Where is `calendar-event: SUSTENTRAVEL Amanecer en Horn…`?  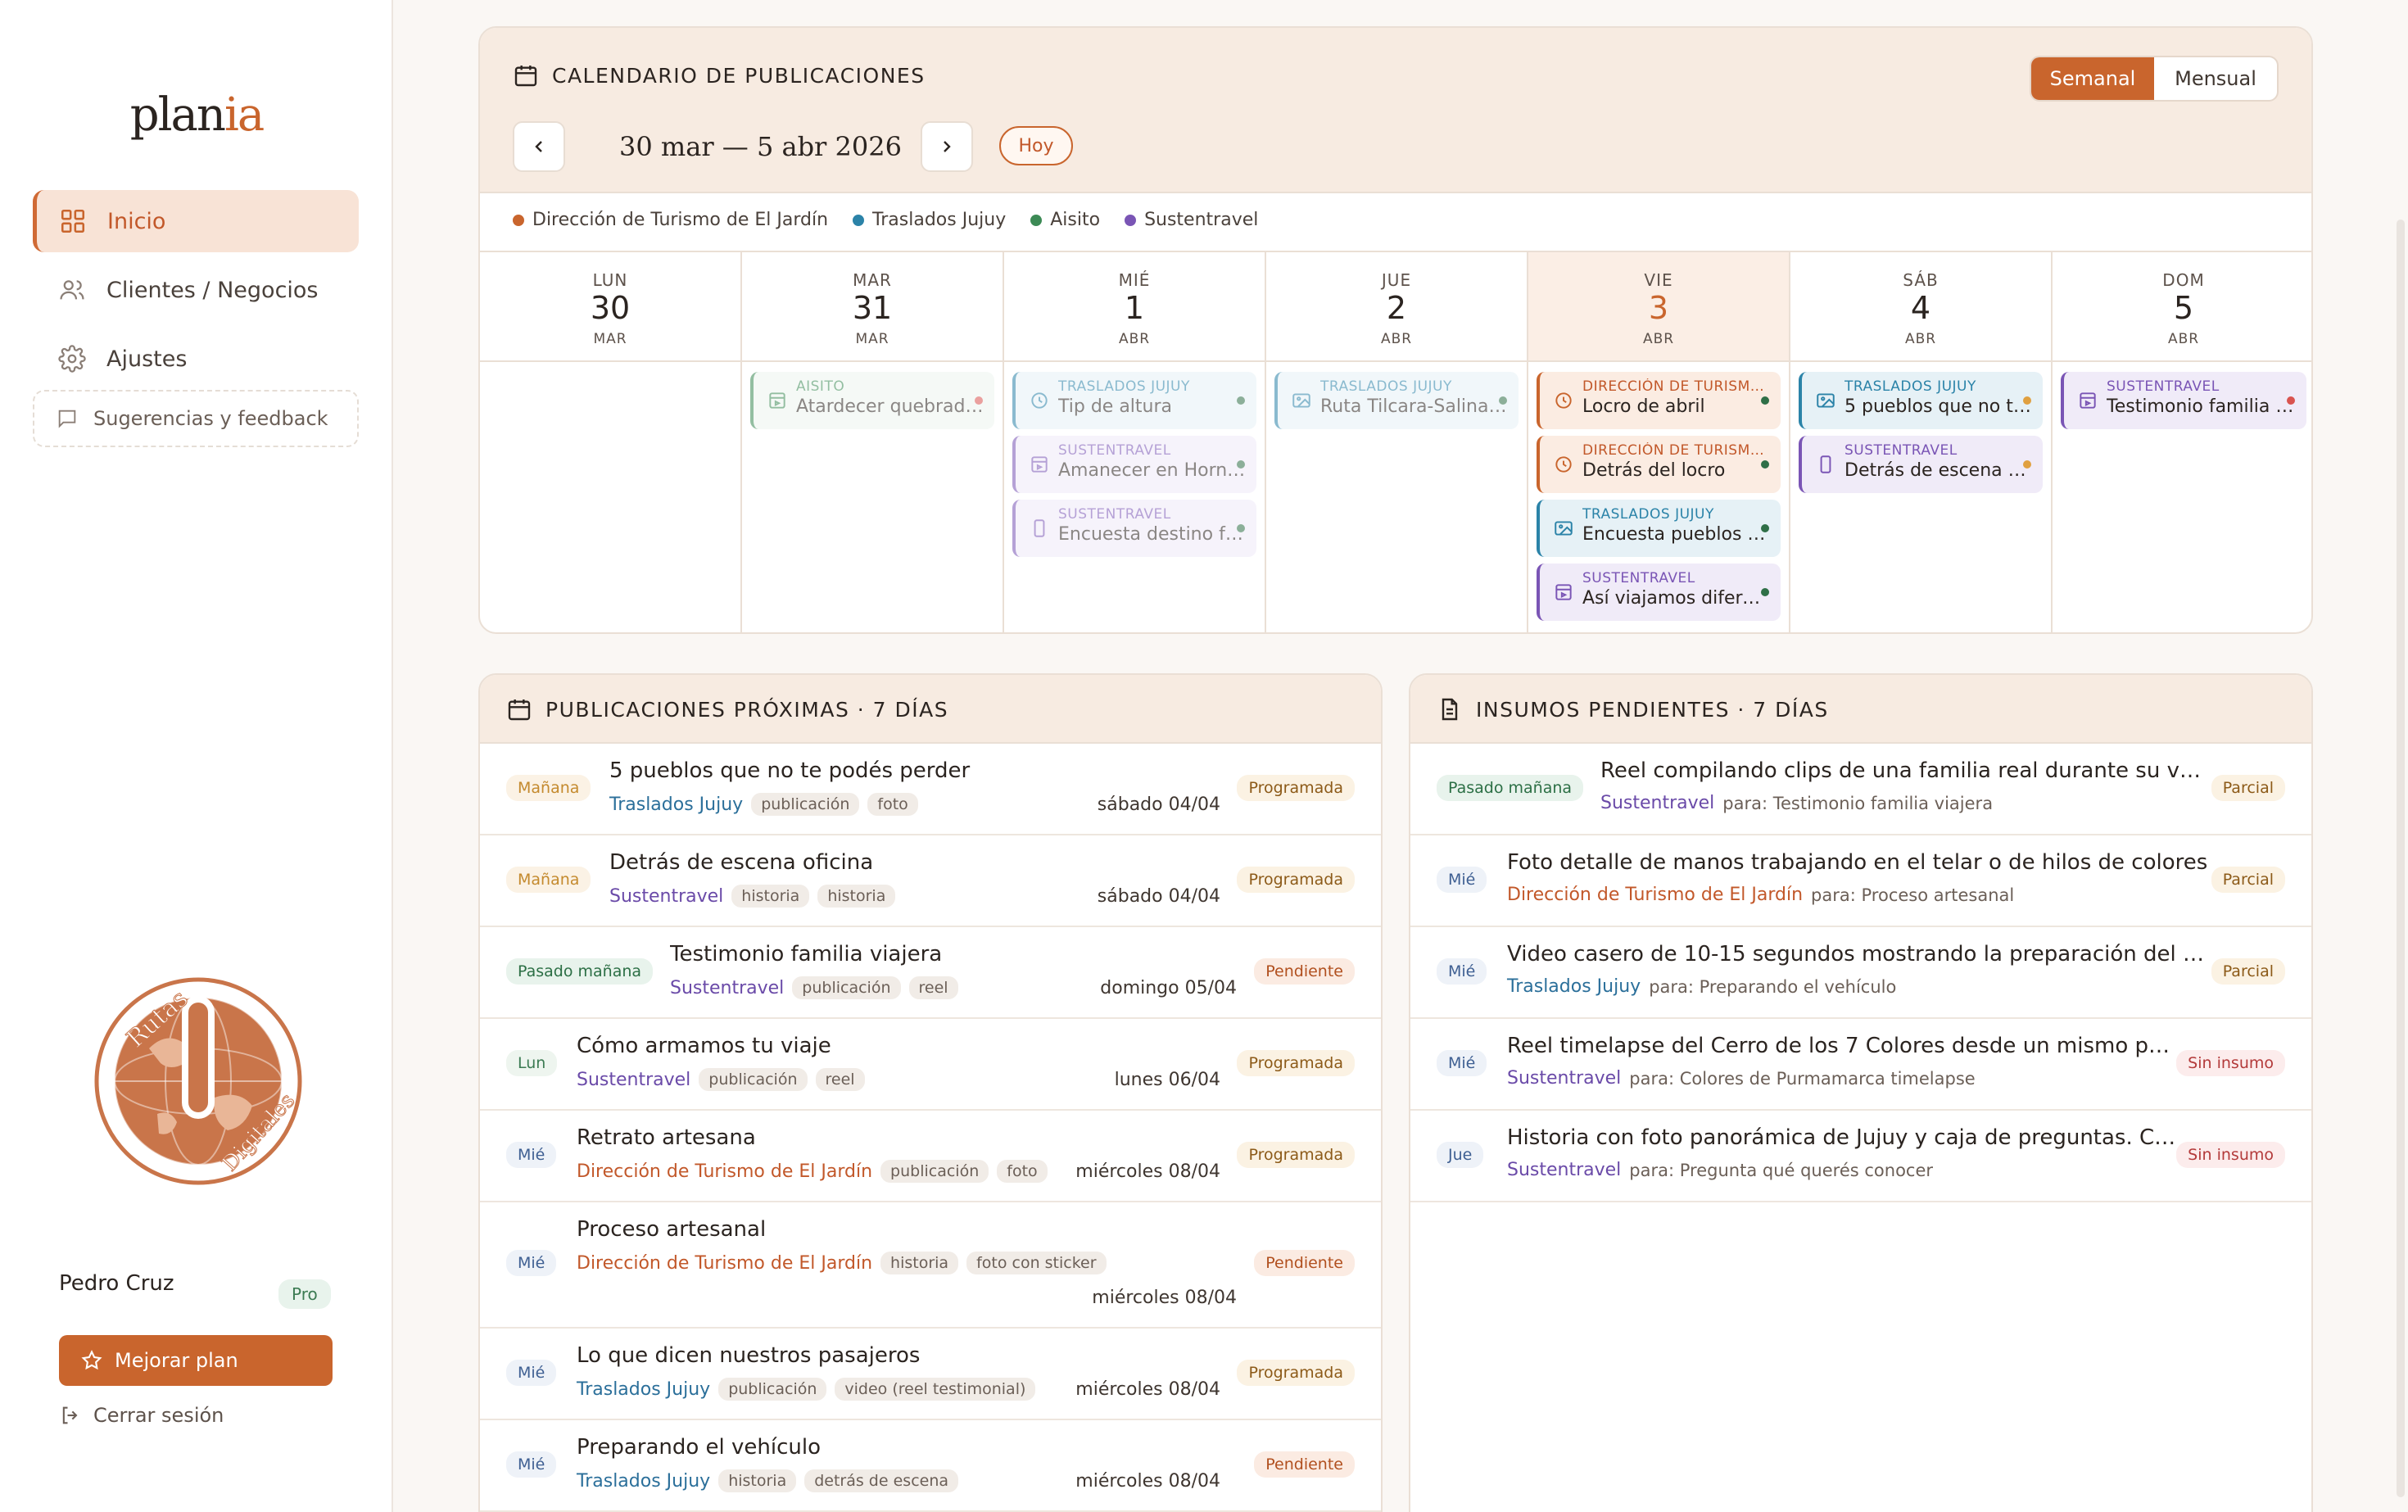 calendar-event: SUSTENTRAVEL Amanecer en Horn… is located at coordinates (1134, 465).